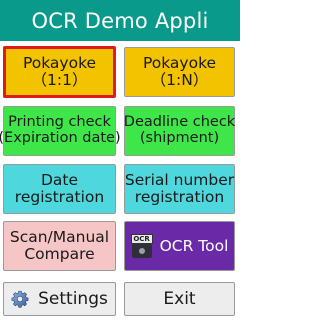 The height and width of the screenshot is (320, 320). I want to click on deadline-check-button: Deadline check (shipment), so click(179, 131).